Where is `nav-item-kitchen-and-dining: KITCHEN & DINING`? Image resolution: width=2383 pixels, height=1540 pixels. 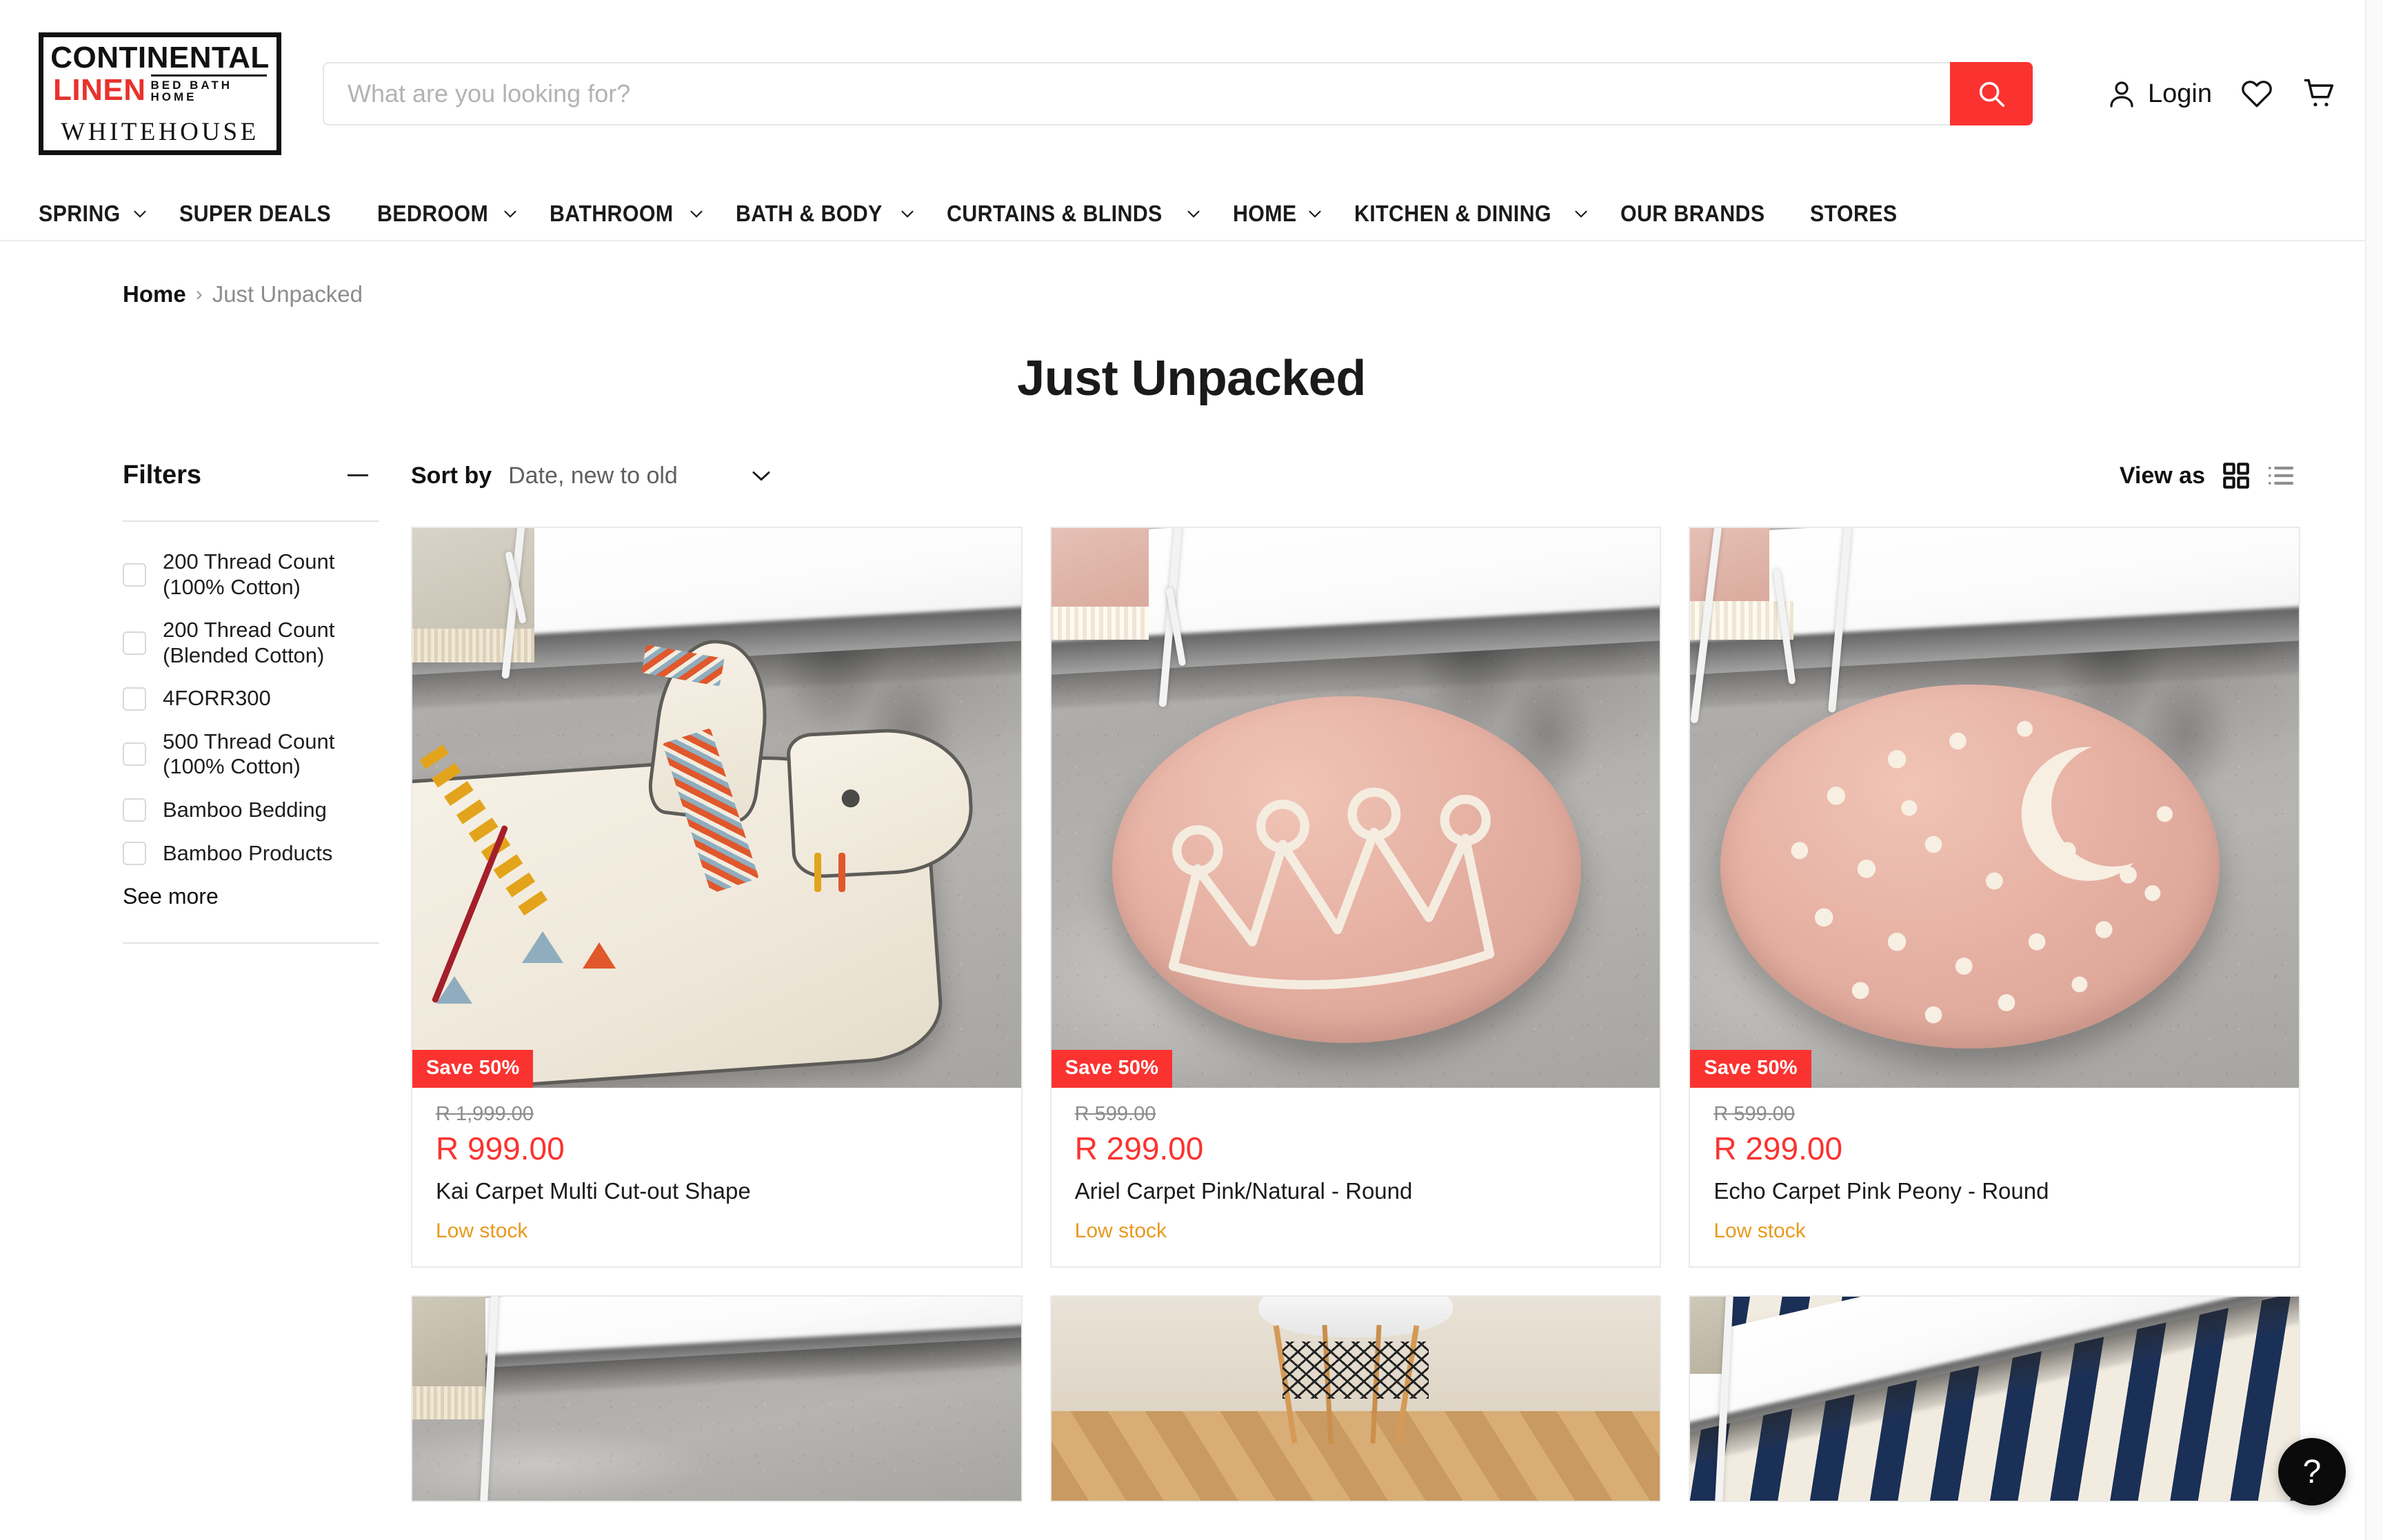
nav-item-kitchen-and-dining: KITCHEN & DINING is located at coordinates (1470, 214).